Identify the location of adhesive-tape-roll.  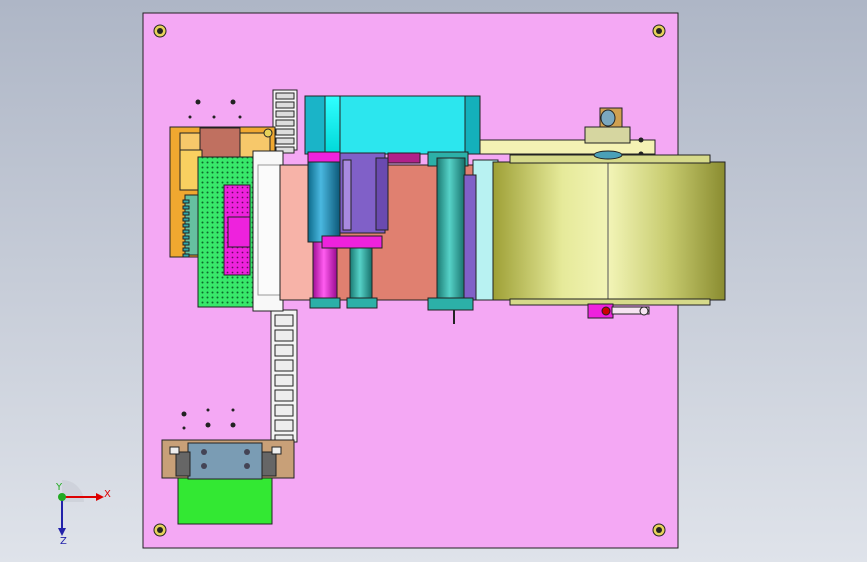
(609, 228).